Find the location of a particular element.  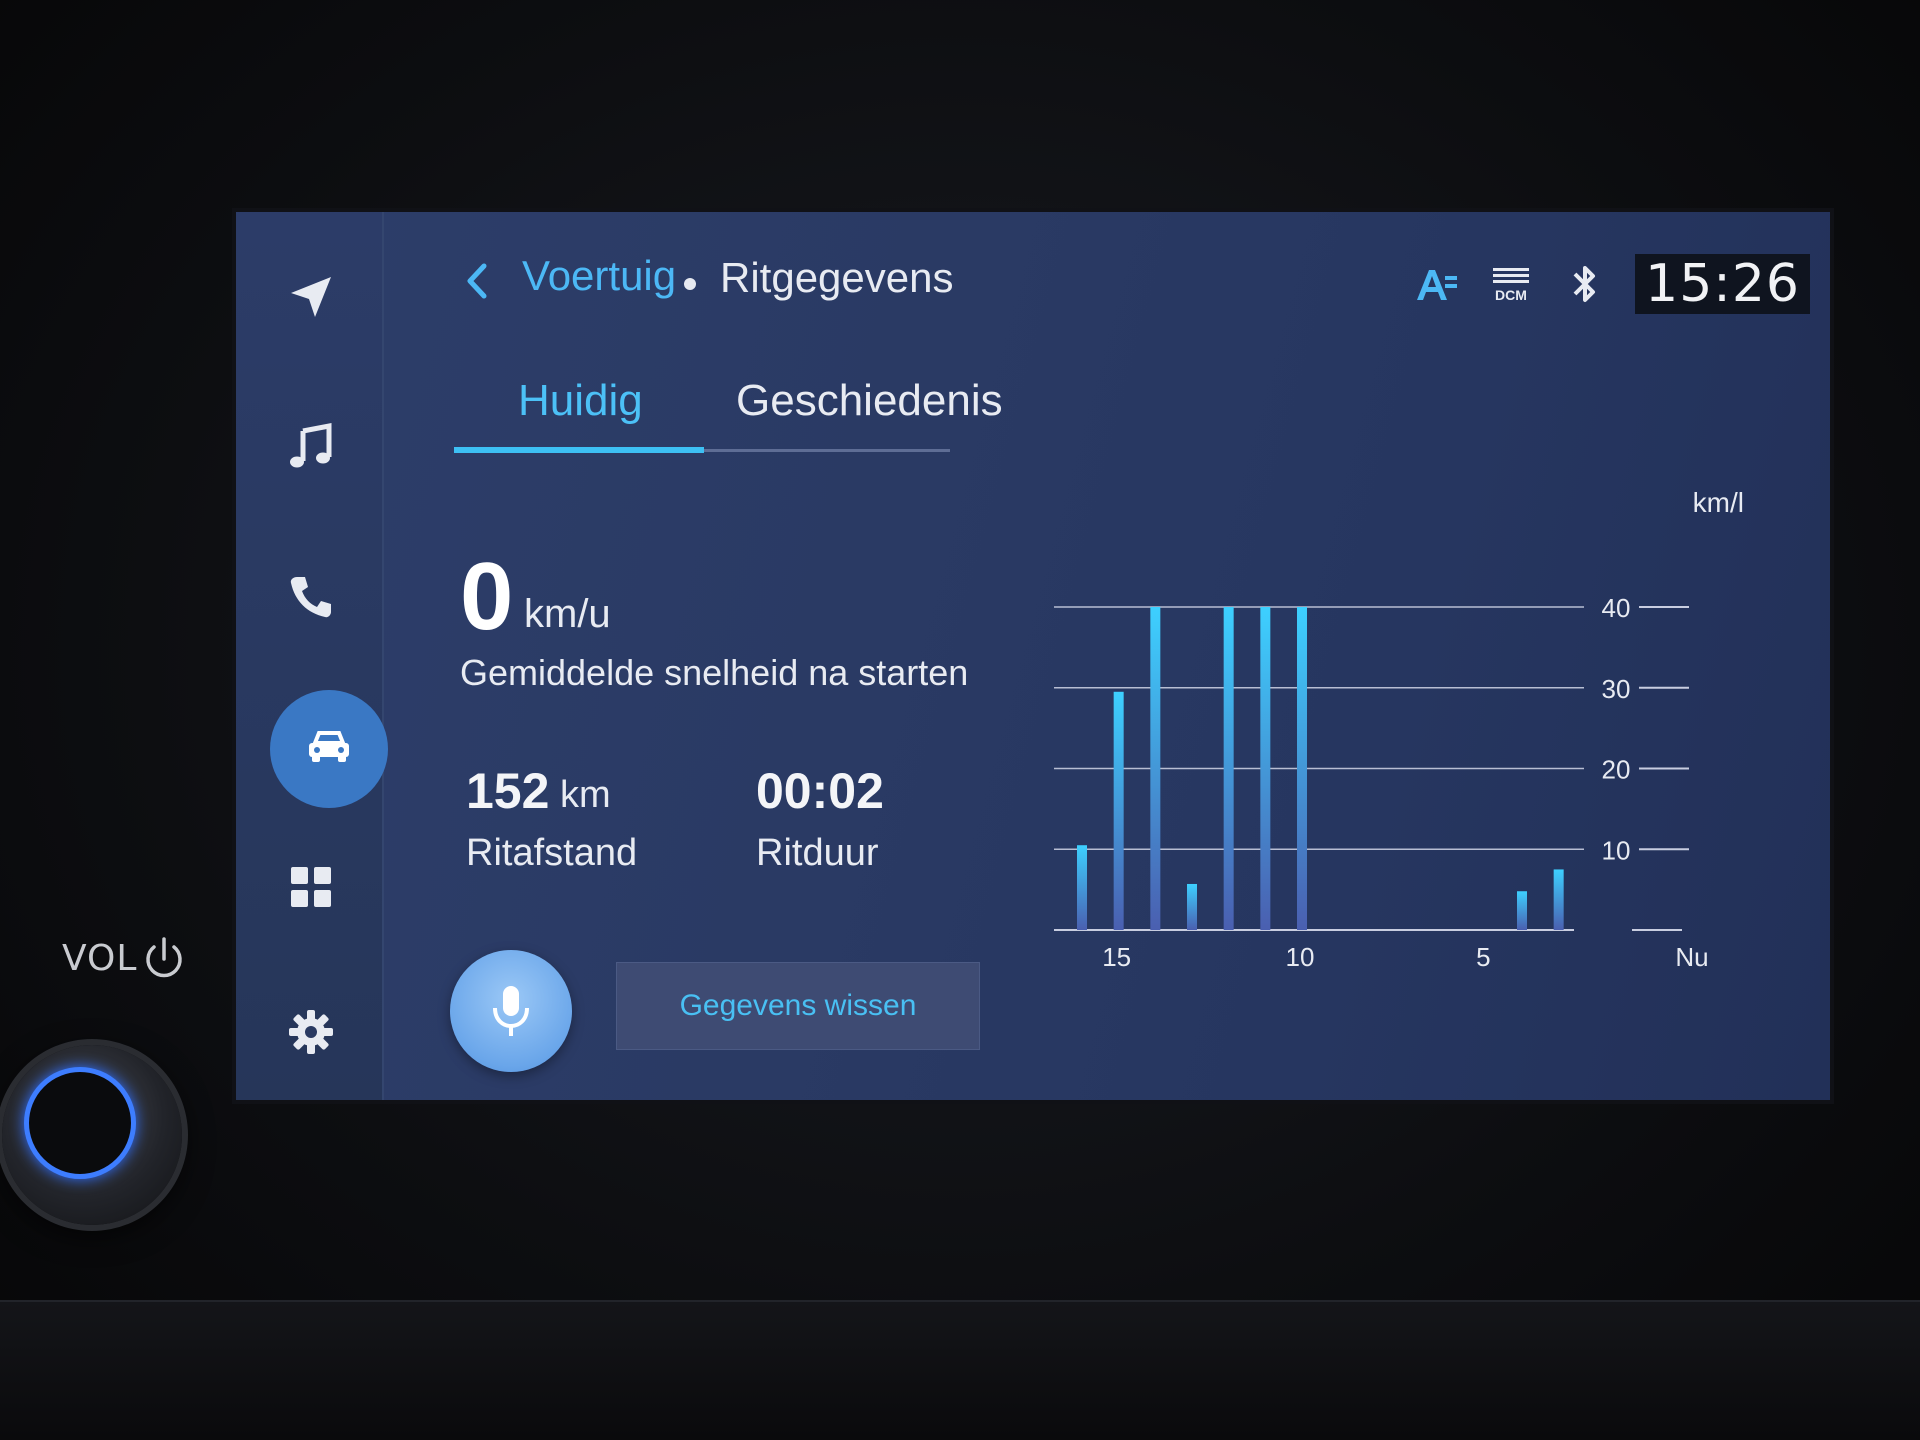

sidebar-item-media is located at coordinates (311, 447).